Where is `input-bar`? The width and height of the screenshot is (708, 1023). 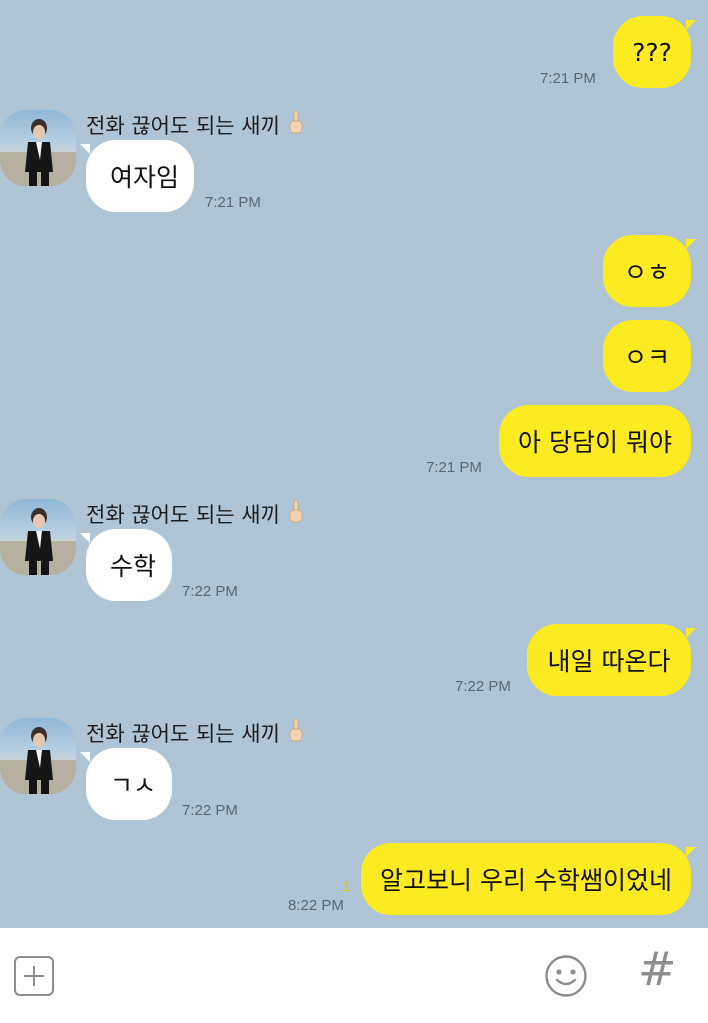
input-bar is located at coordinates (354, 975).